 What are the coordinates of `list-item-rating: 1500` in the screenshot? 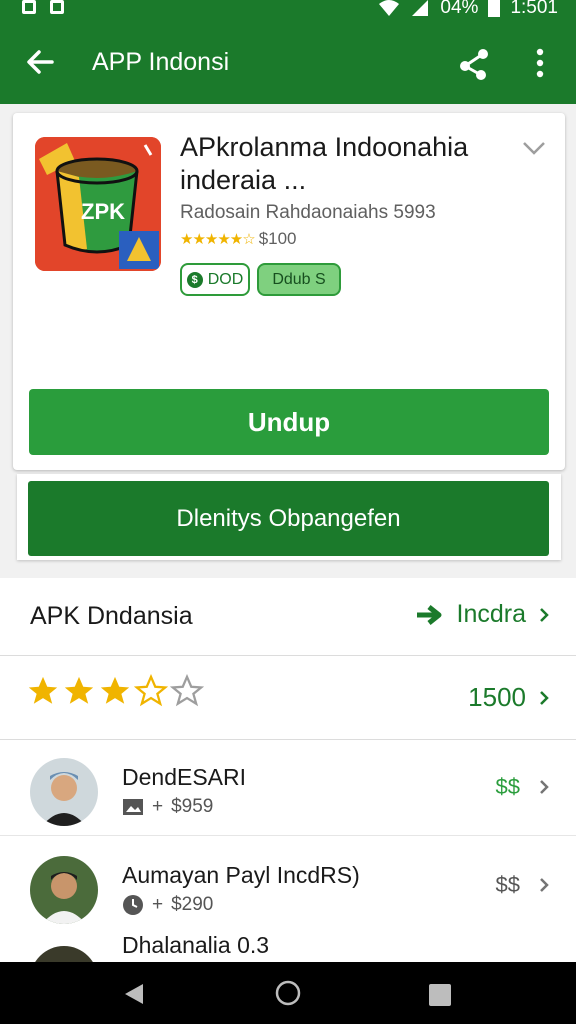 It's located at (288, 698).